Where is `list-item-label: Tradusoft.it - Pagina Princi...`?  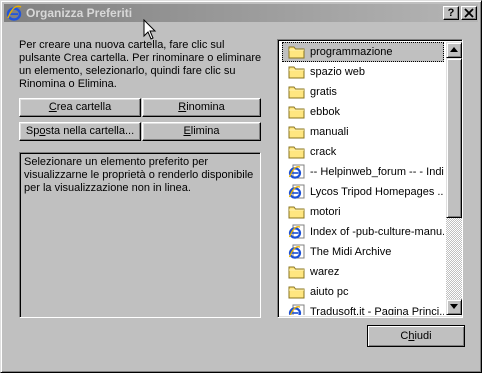 list-item-label: Tradusoft.it - Pagina Princi... is located at coordinates (377, 310).